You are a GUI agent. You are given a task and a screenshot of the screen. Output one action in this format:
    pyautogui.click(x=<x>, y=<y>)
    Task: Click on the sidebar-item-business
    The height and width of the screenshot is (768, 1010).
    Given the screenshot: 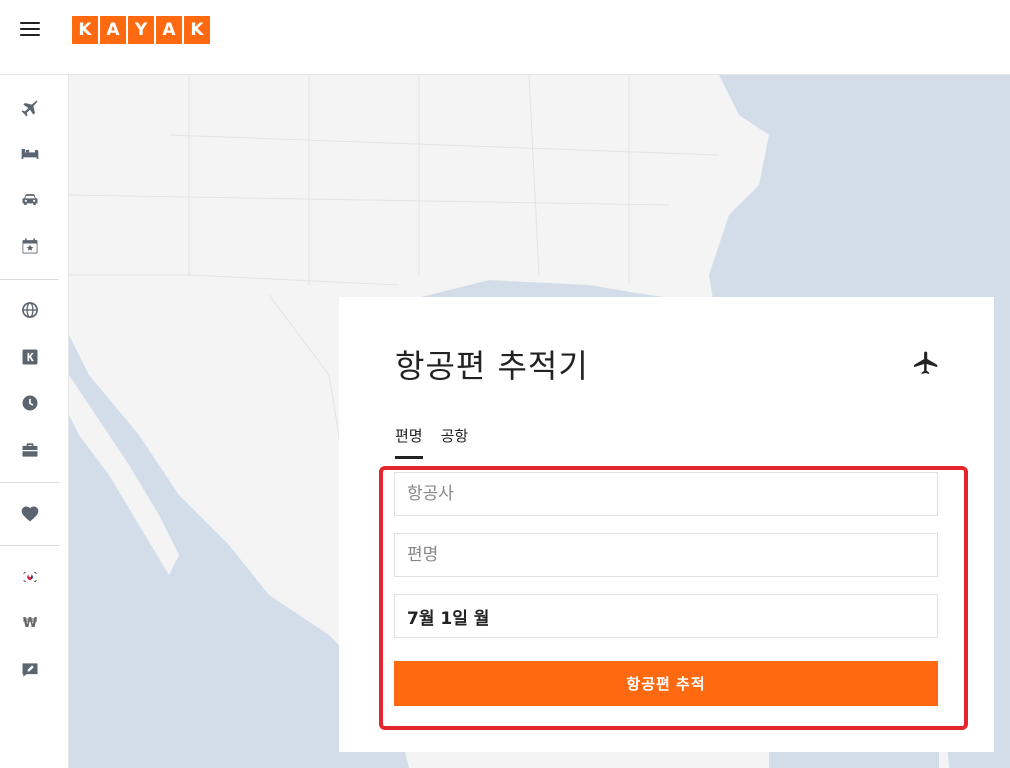 What is the action you would take?
    pyautogui.click(x=30, y=450)
    